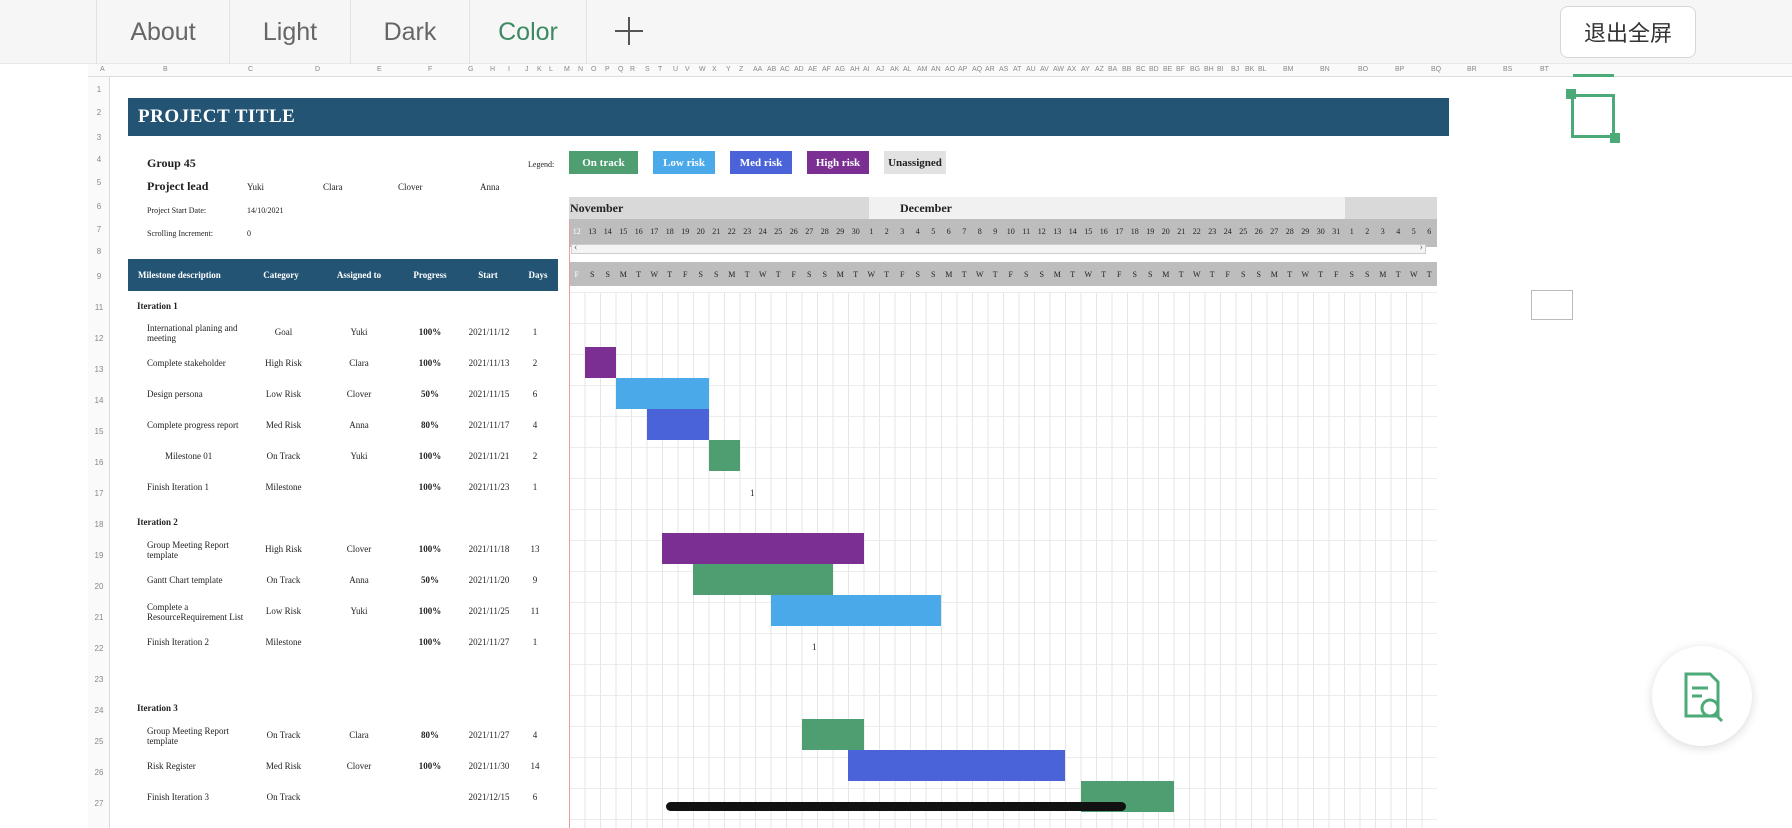 The image size is (1792, 828). I want to click on row-number: 16, so click(99, 462).